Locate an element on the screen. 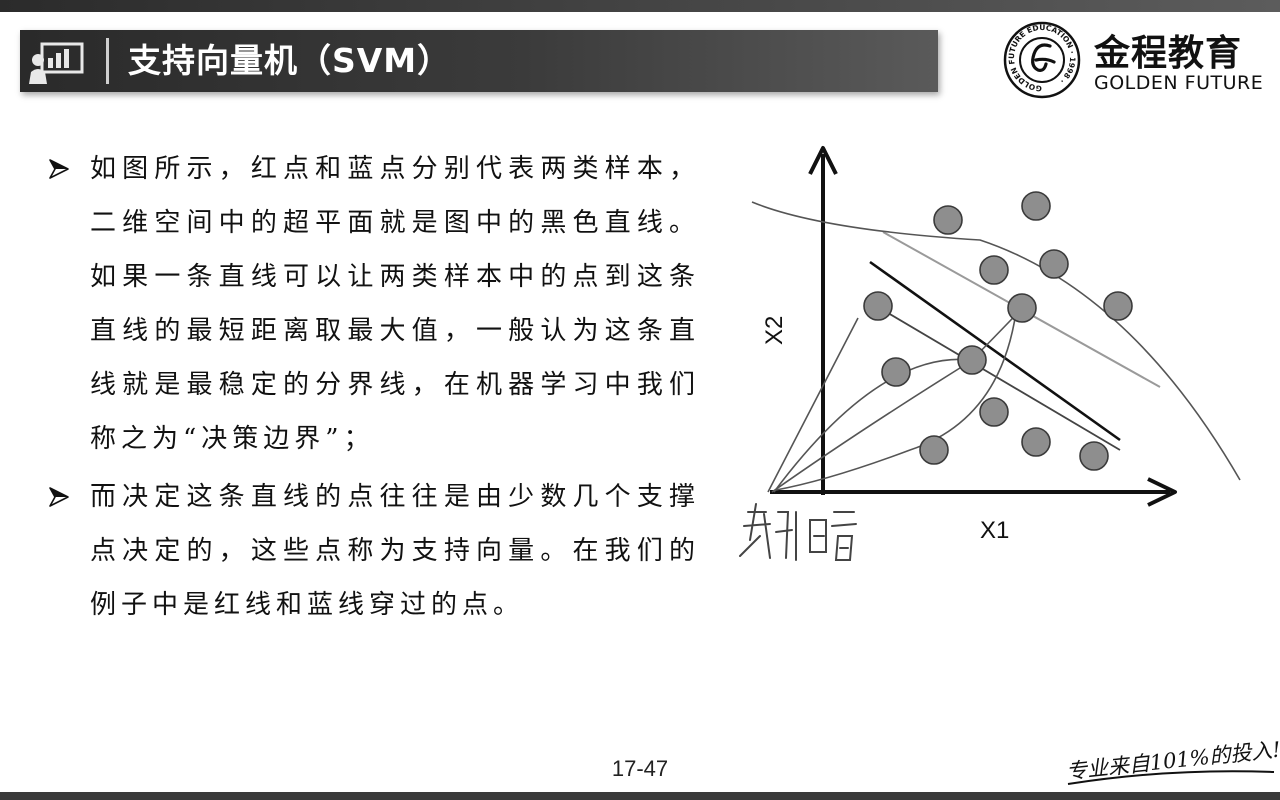 The width and height of the screenshot is (1280, 800). handwritten-curve is located at coordinates (996, 341).